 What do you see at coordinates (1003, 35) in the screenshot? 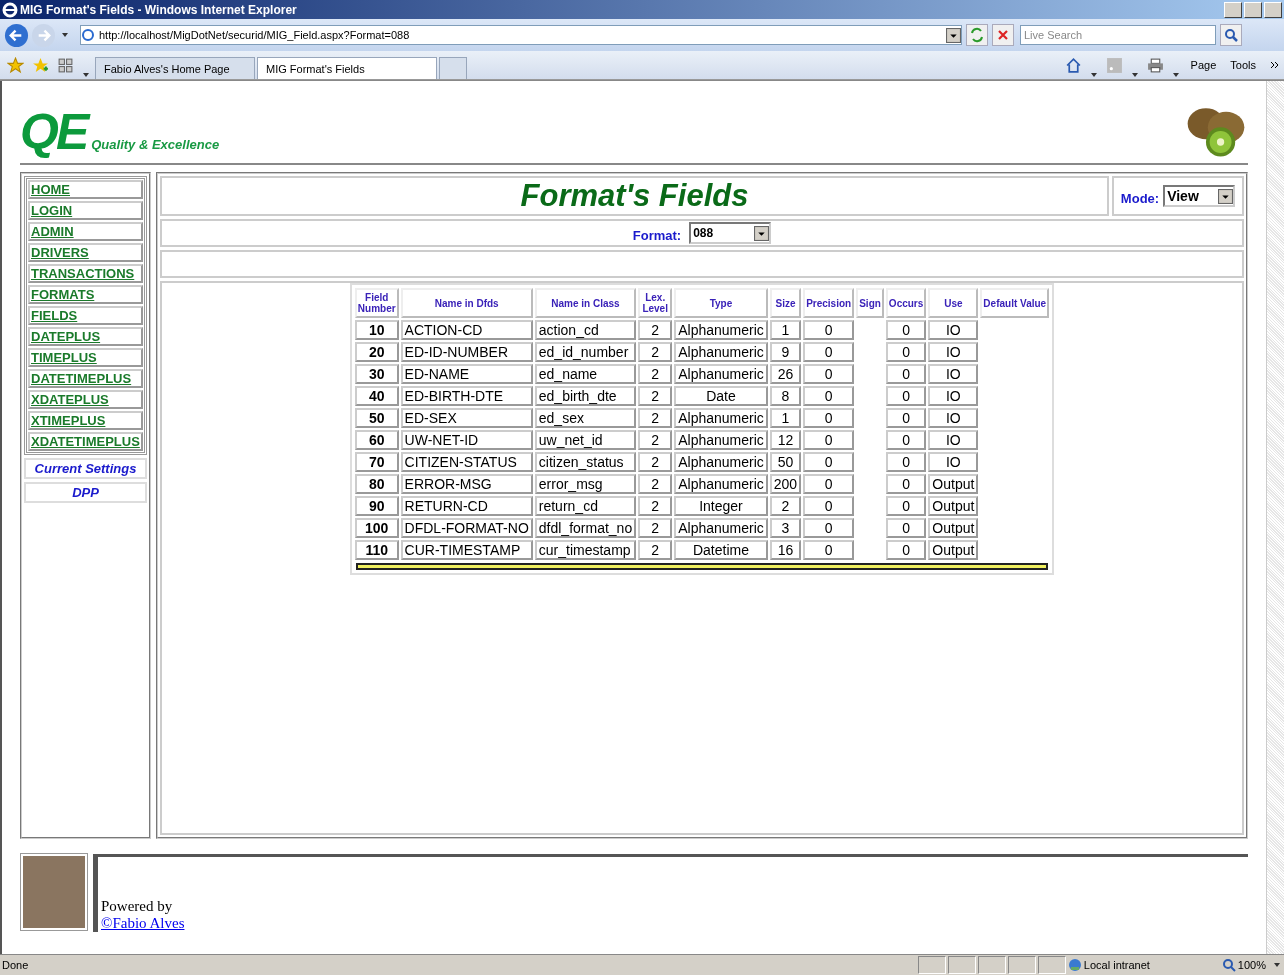
I see `stop-icon` at bounding box center [1003, 35].